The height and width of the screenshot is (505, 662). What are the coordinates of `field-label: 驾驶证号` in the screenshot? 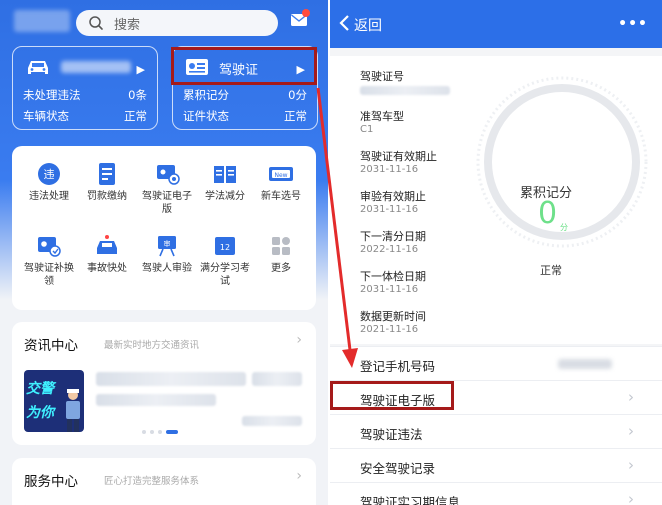 It's located at (382, 76).